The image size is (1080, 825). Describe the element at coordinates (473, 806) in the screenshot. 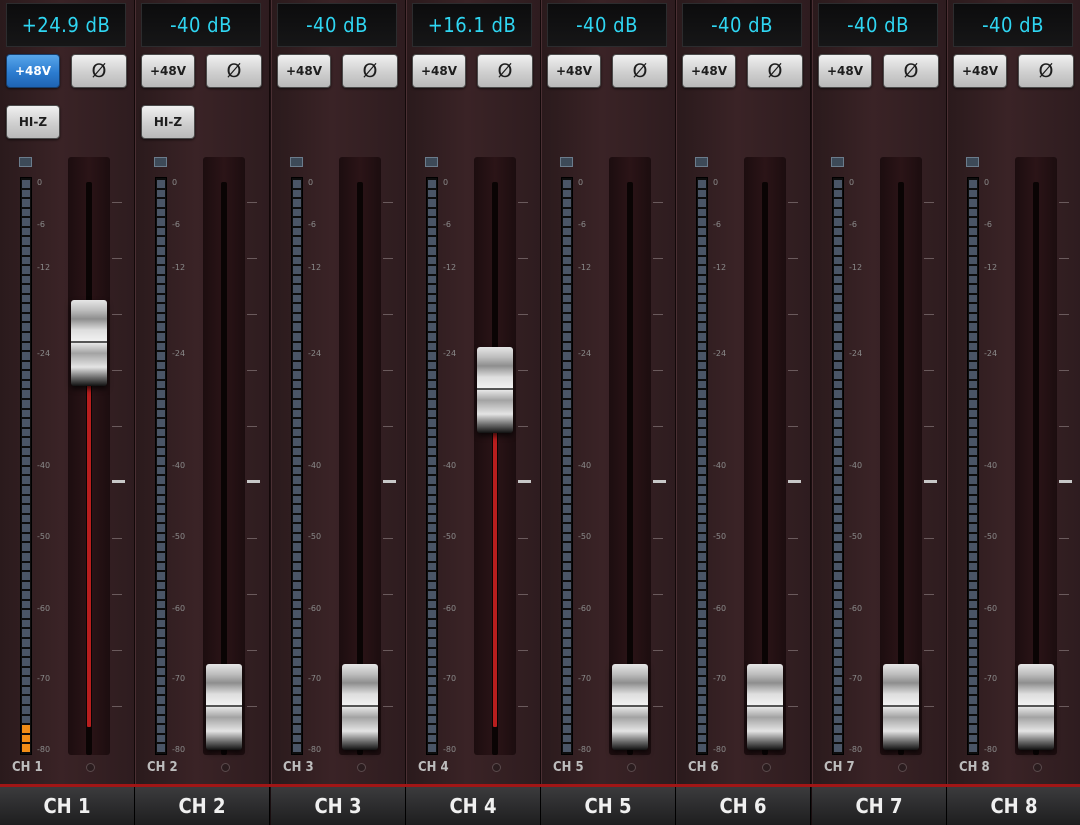

I see `channel-name-button: CH 4` at that location.